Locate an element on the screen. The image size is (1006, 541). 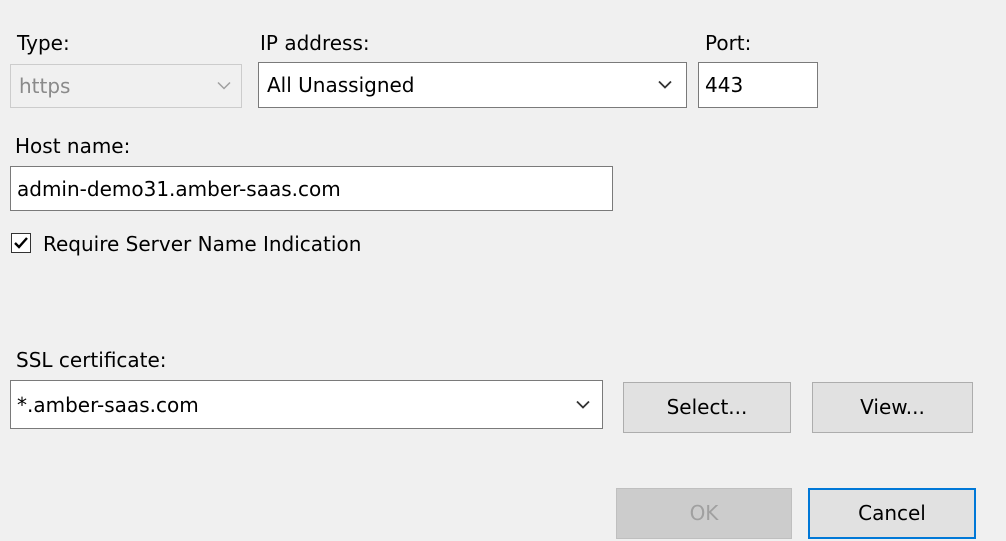
ip-address-value: All Unassigned is located at coordinates (341, 85).